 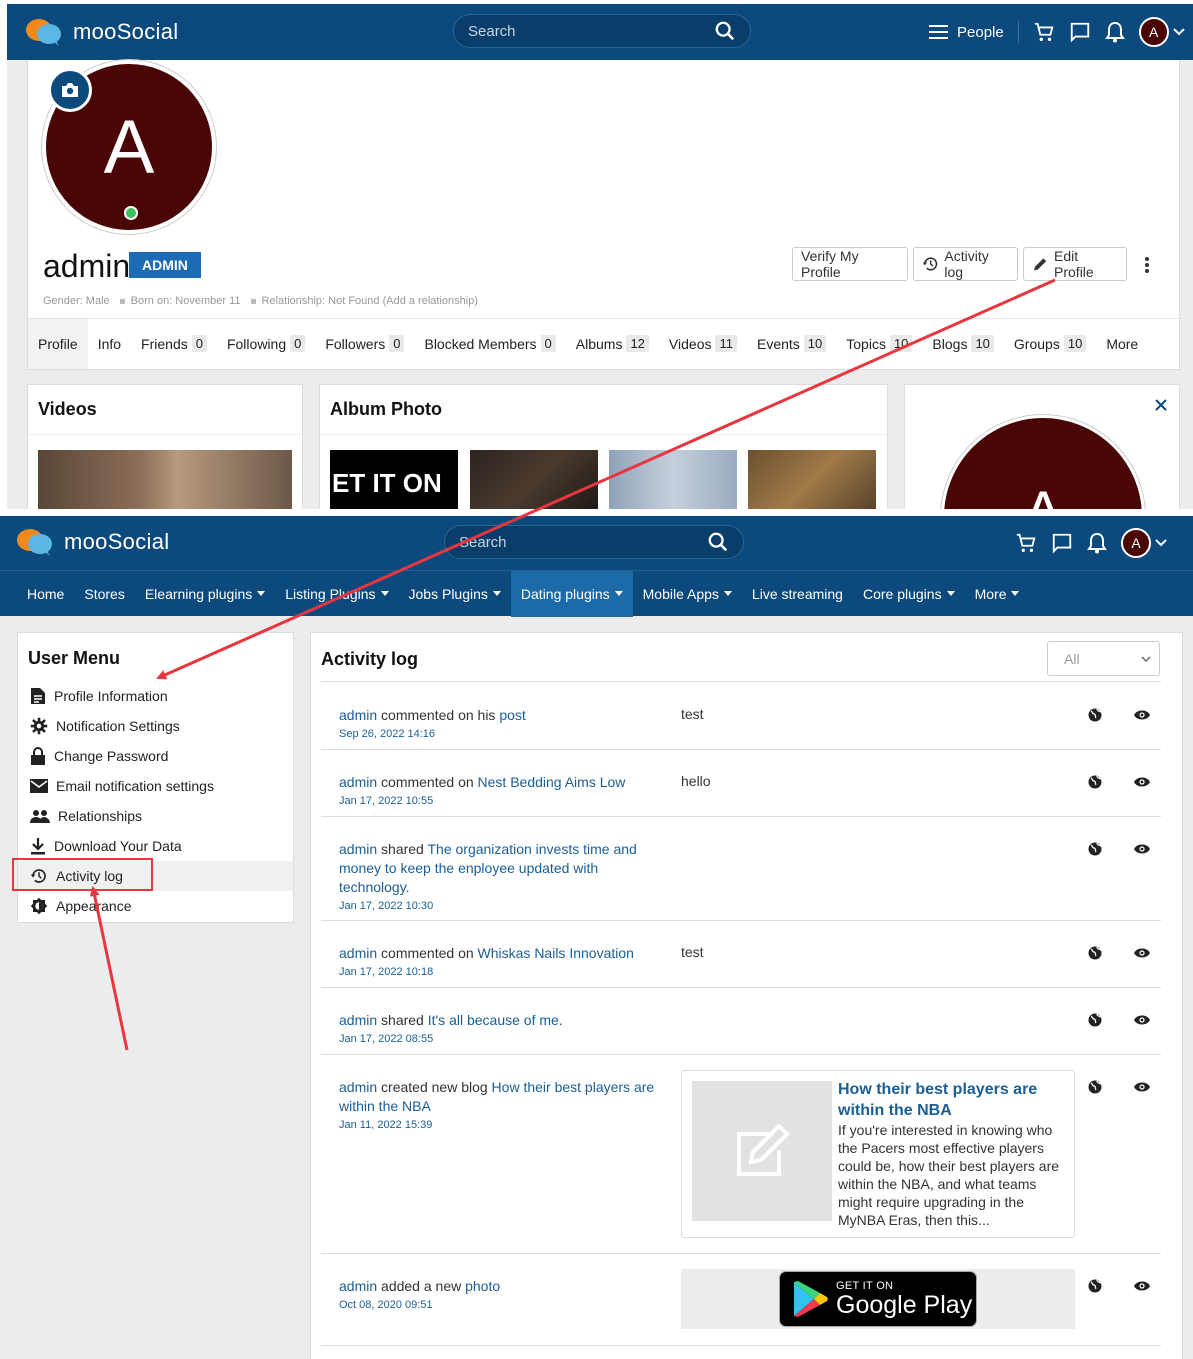 What do you see at coordinates (489, 344) in the screenshot?
I see `tab-blocked-members: Blocked Members 0` at bounding box center [489, 344].